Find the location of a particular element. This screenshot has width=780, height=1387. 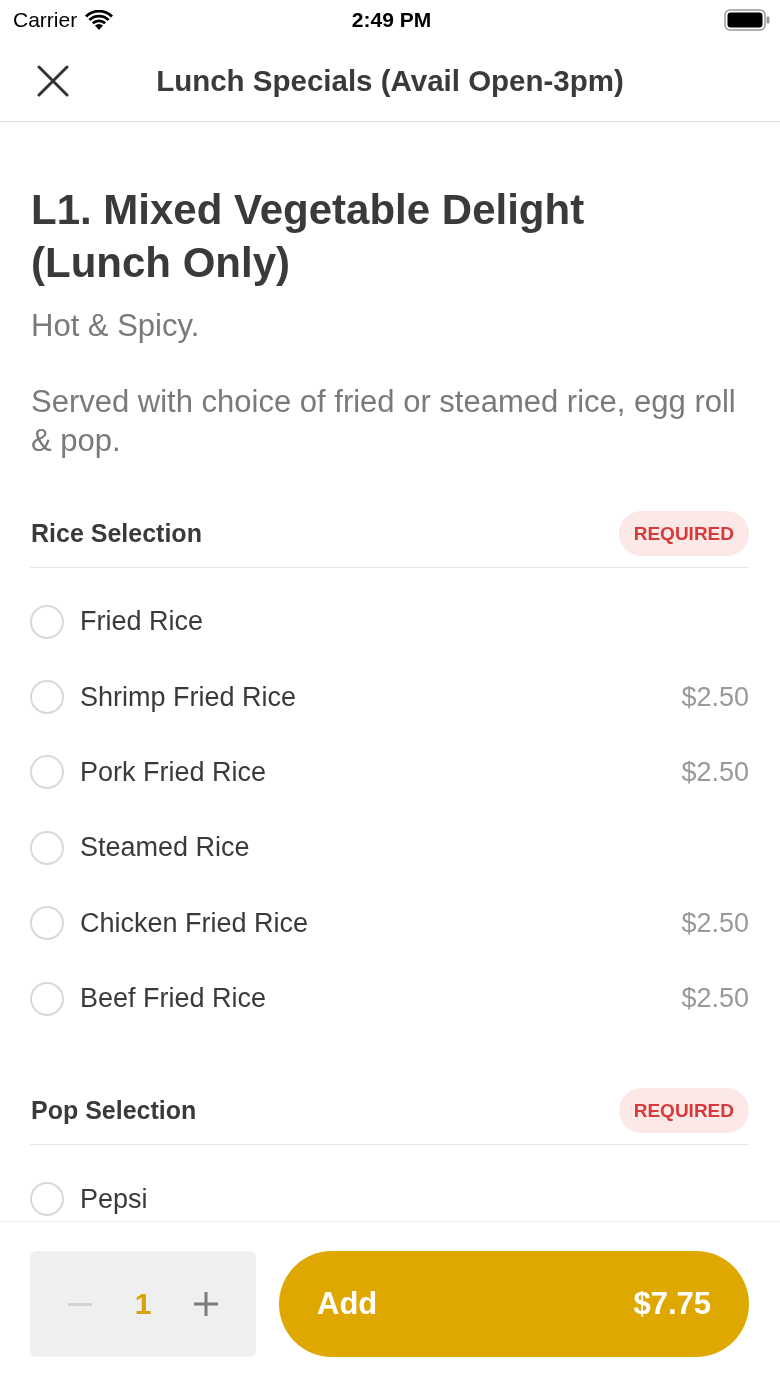

add-button: Add $7.75 is located at coordinates (514, 1304).